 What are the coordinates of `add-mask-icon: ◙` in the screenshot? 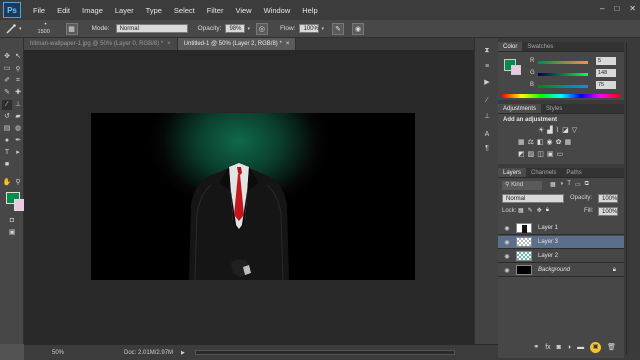 It's located at (559, 347).